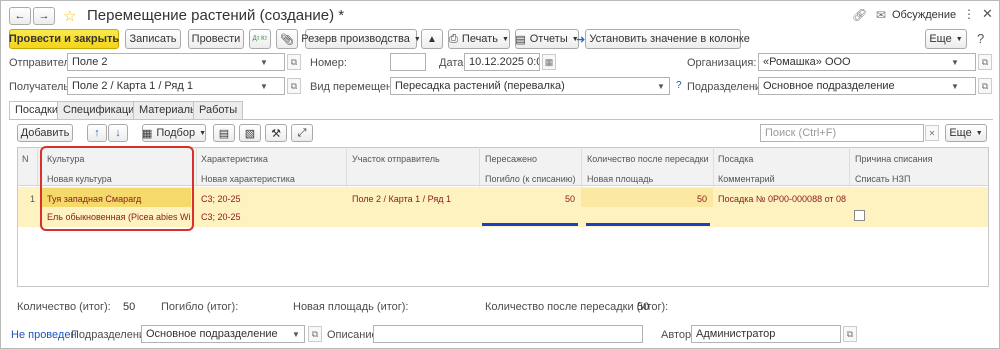 Image resolution: width=1000 pixels, height=349 pixels. I want to click on total-died-label: Погибло (итог):, so click(200, 307).